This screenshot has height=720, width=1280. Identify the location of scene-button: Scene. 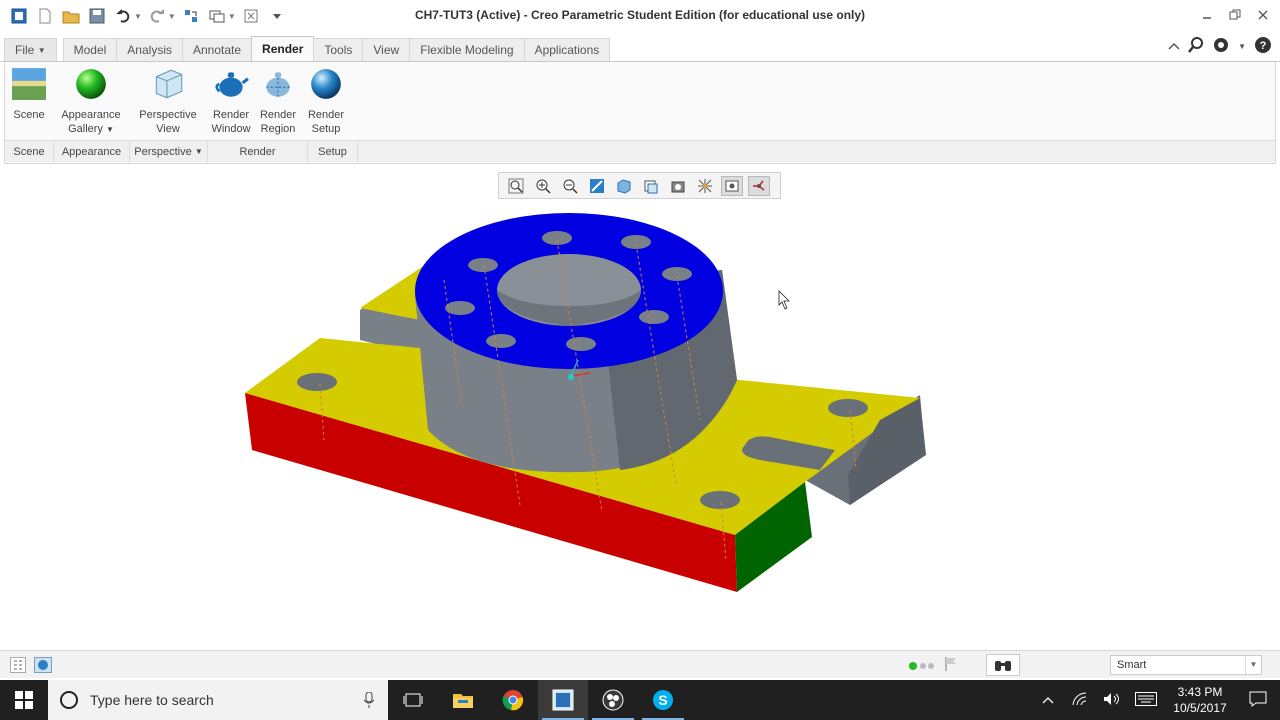
(29, 101).